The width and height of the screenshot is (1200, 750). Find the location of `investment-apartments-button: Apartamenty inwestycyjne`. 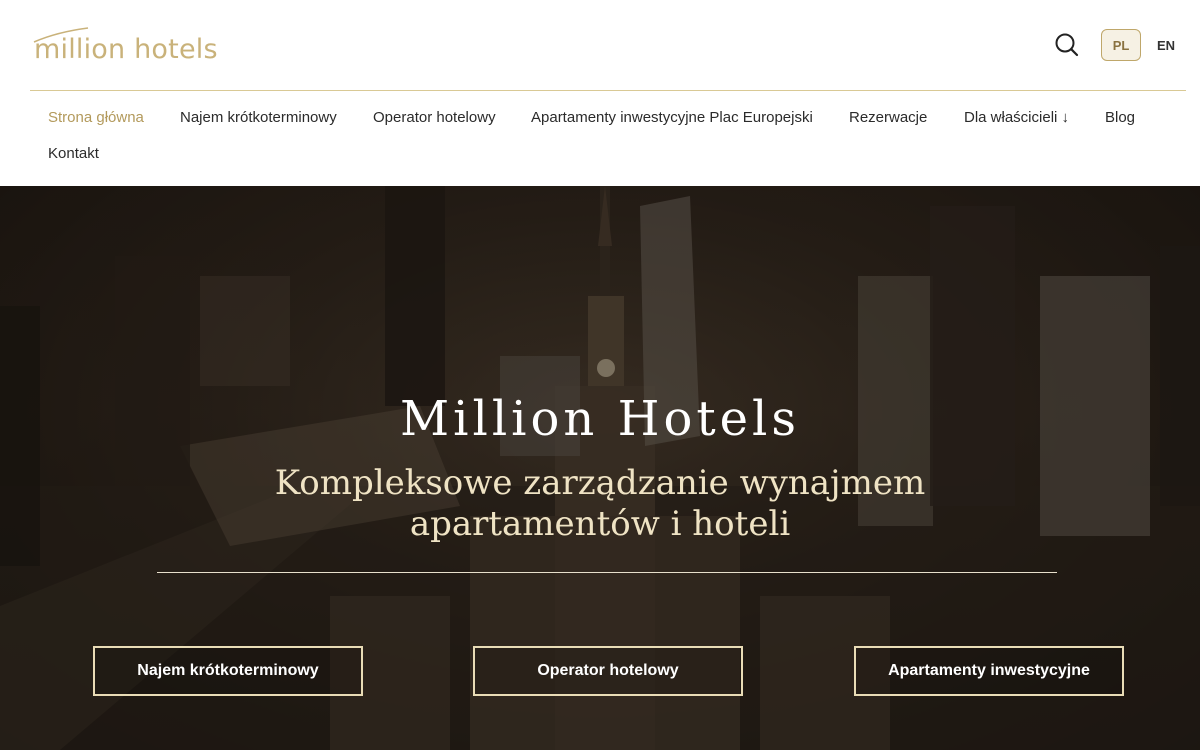

investment-apartments-button: Apartamenty inwestycyjne is located at coordinates (989, 671).